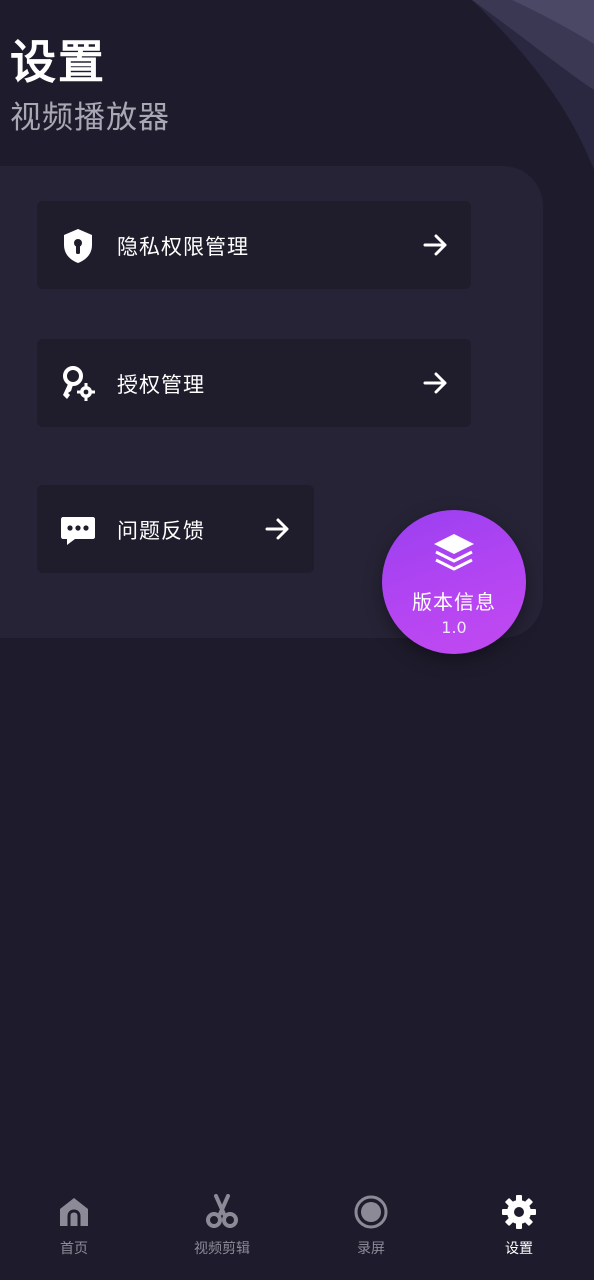 Image resolution: width=594 pixels, height=1280 pixels. I want to click on authorization-item: 授权管理, so click(254, 383).